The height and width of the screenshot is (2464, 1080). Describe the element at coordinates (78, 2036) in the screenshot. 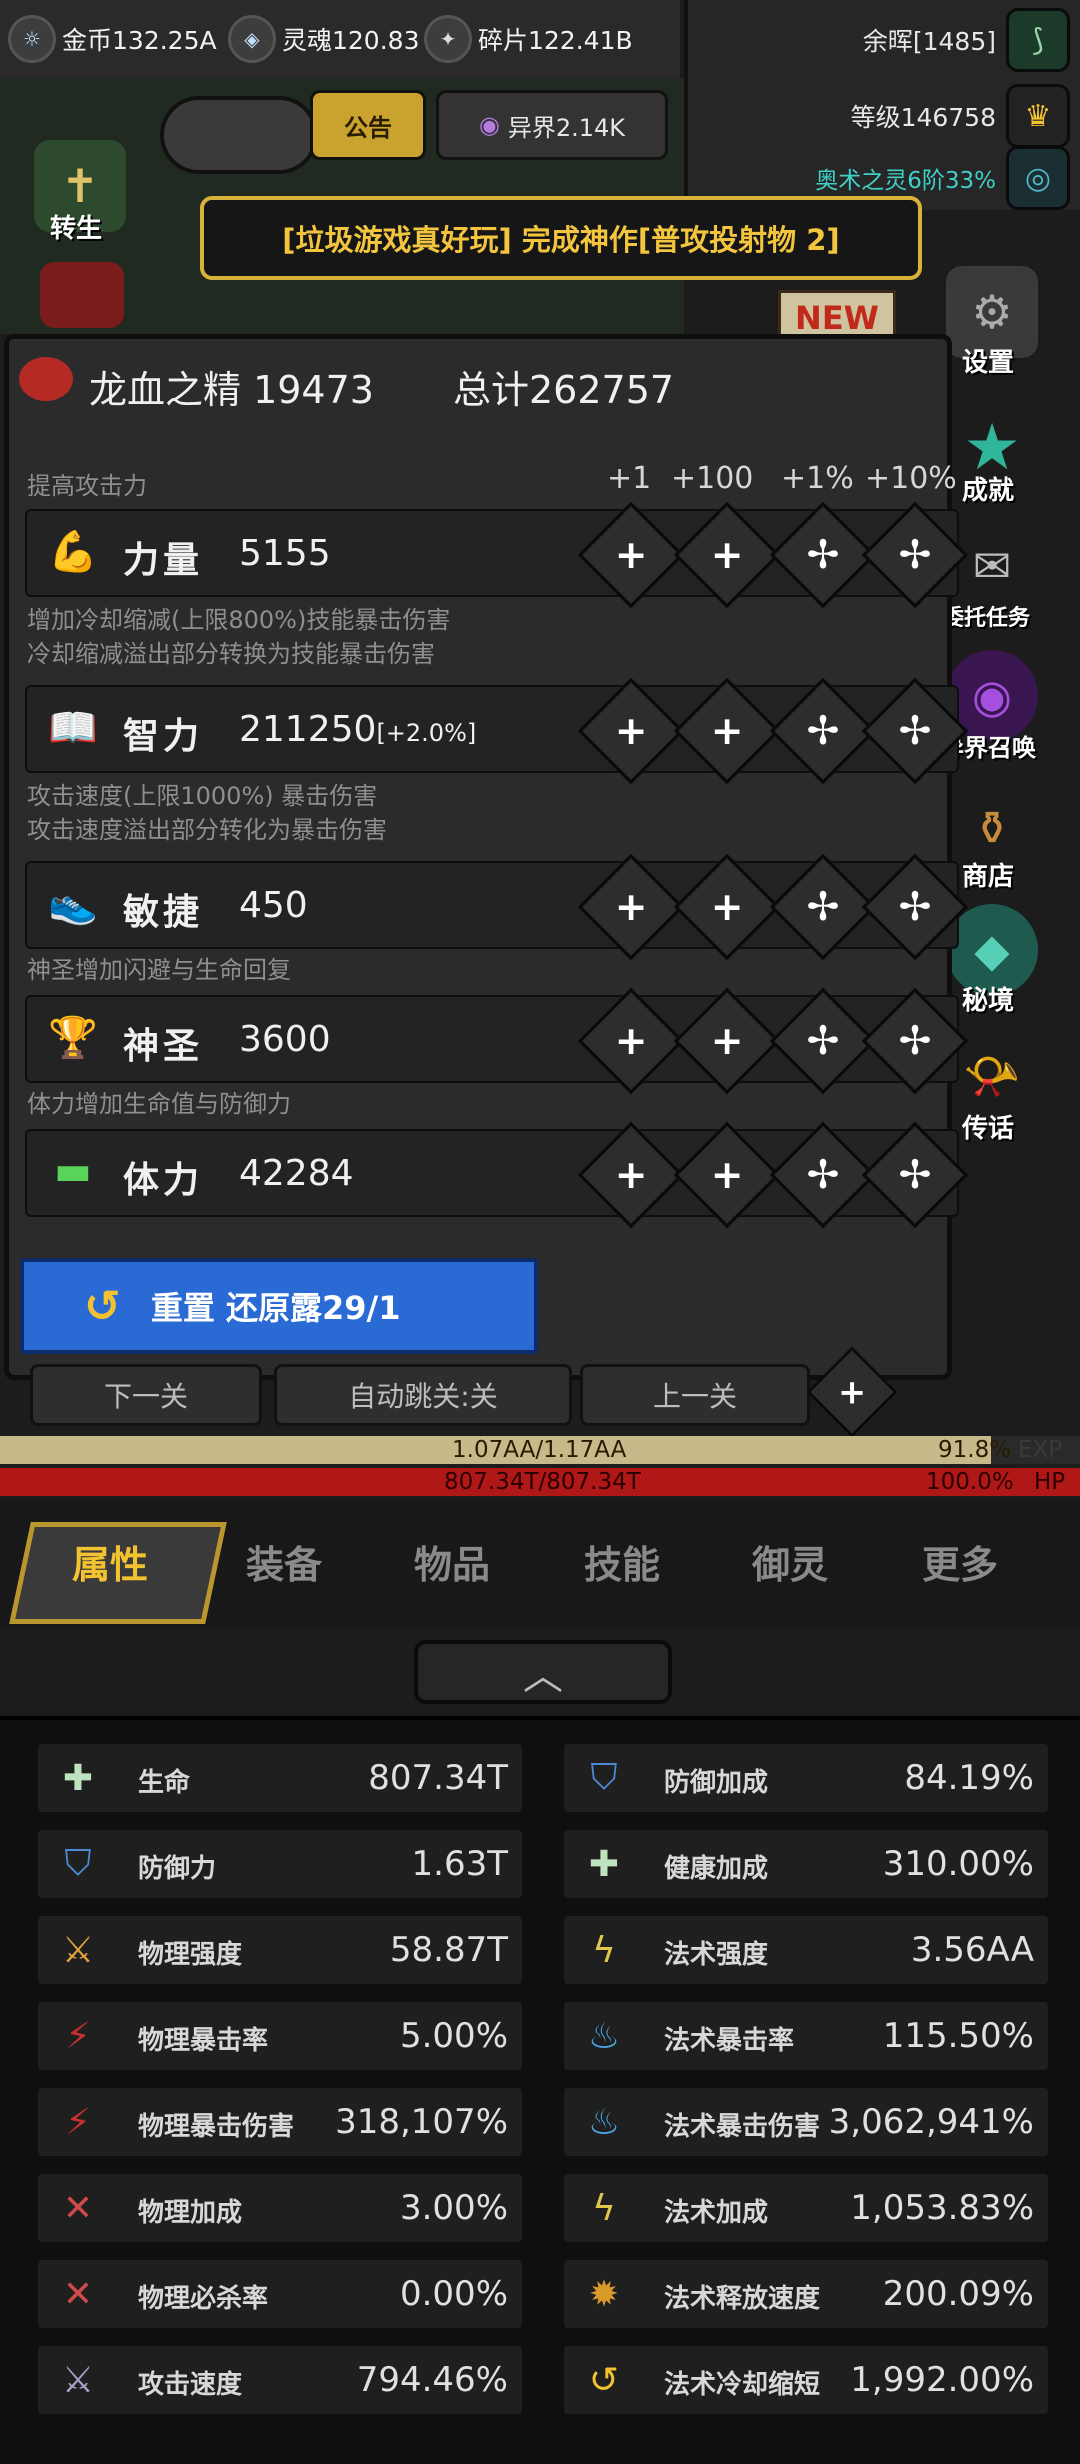

I see `claw-slash-icon: ⚡` at that location.